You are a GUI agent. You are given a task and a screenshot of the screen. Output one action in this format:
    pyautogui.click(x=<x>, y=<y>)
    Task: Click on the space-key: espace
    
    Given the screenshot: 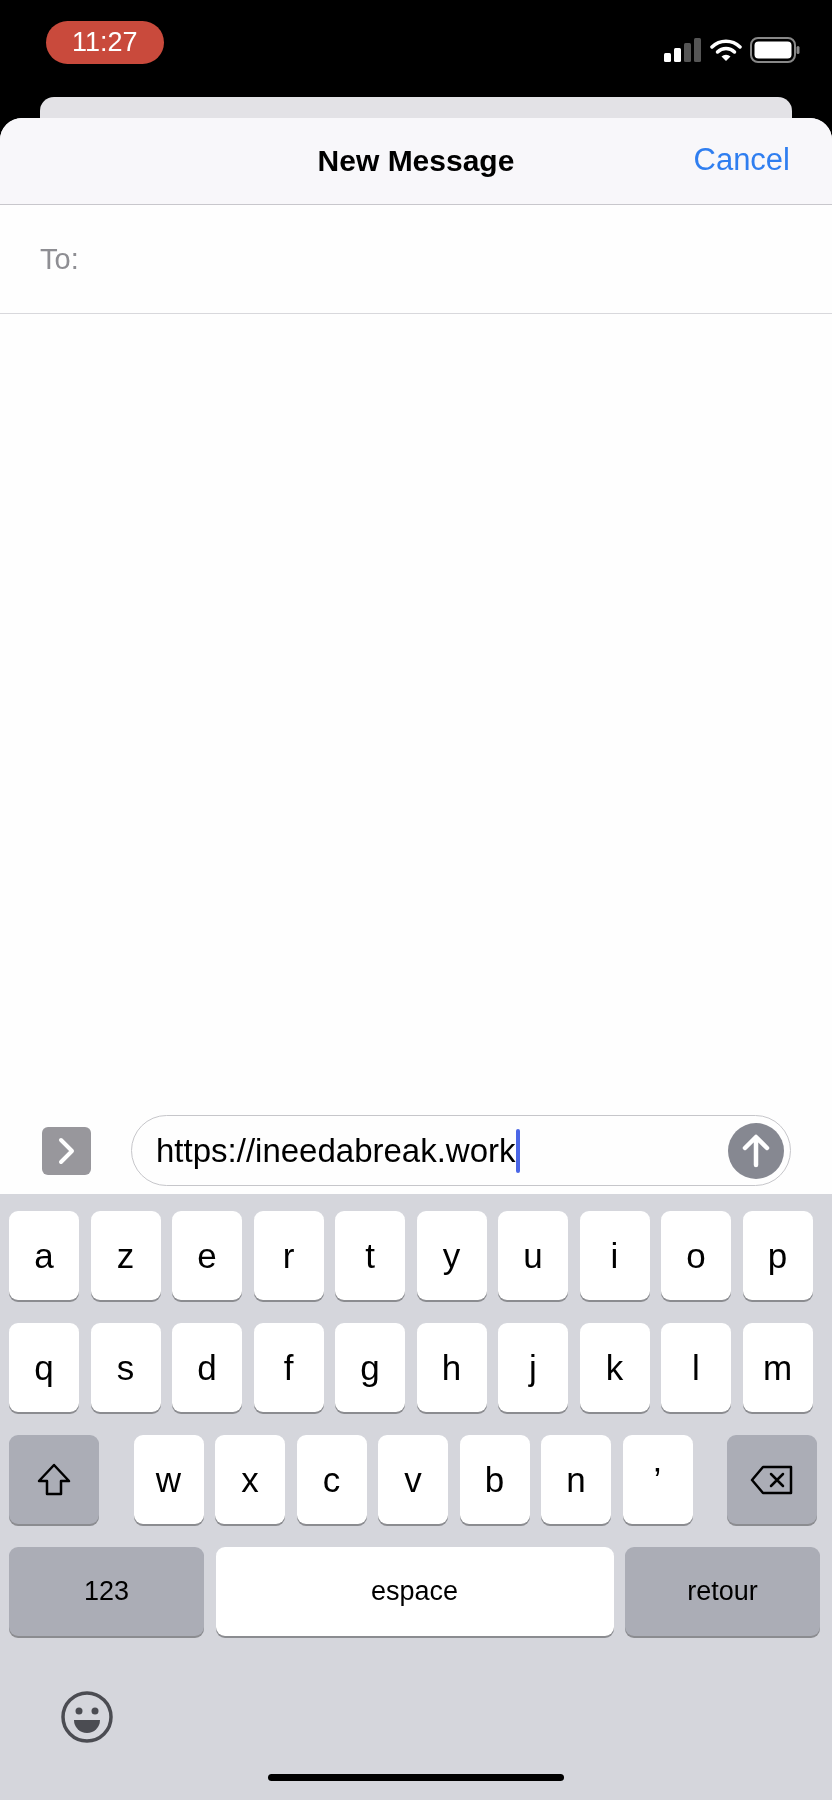 What is the action you would take?
    pyautogui.click(x=414, y=1591)
    